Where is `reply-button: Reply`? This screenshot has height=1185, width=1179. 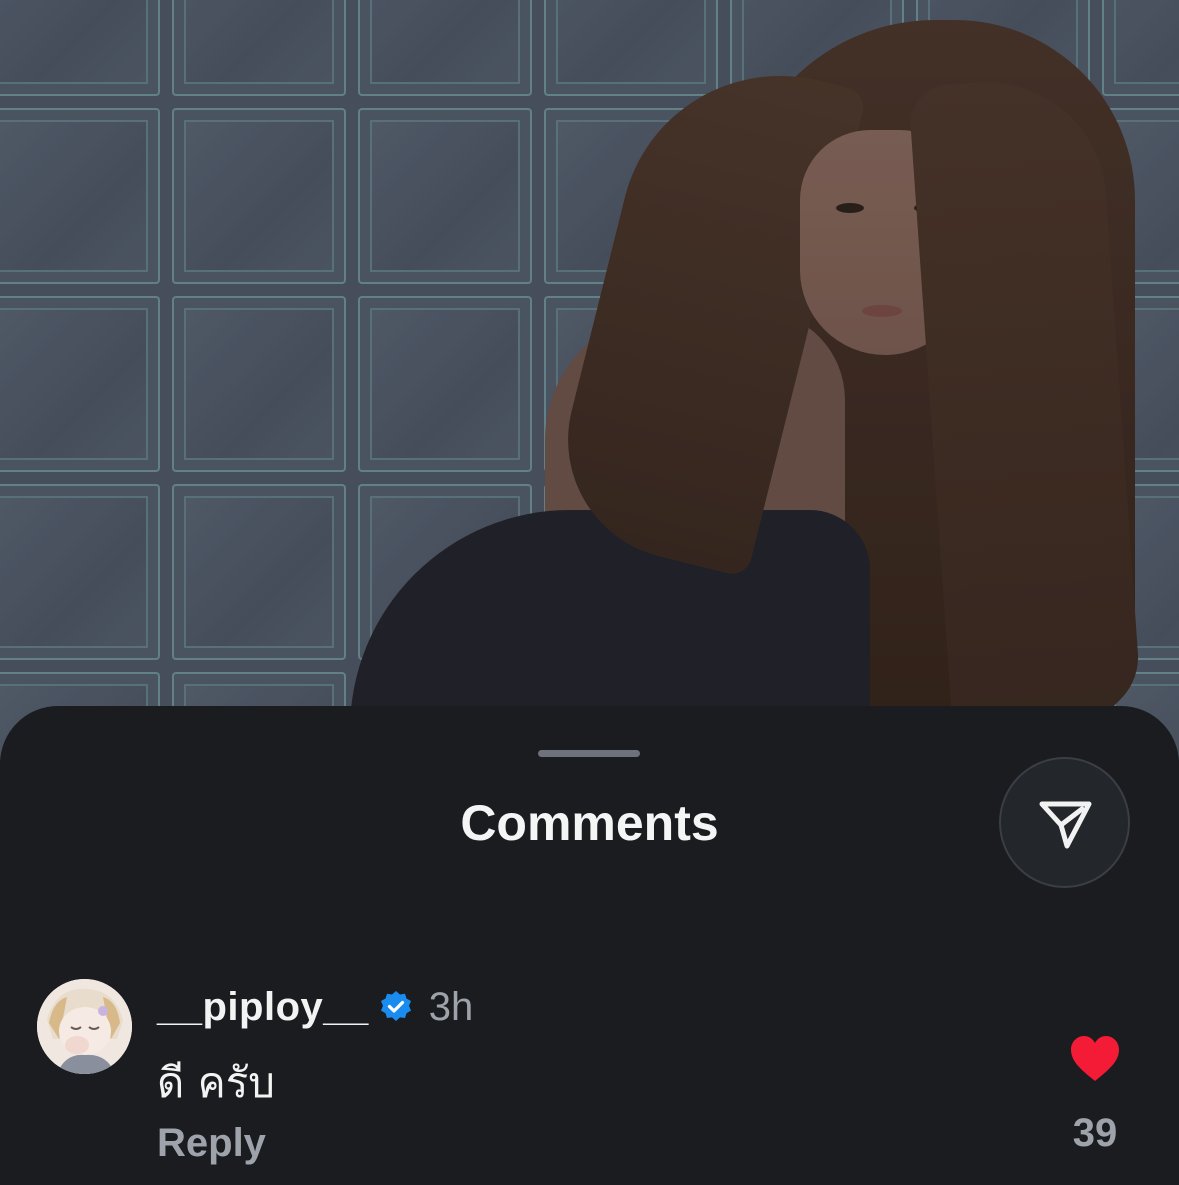
reply-button: Reply is located at coordinates (211, 1143).